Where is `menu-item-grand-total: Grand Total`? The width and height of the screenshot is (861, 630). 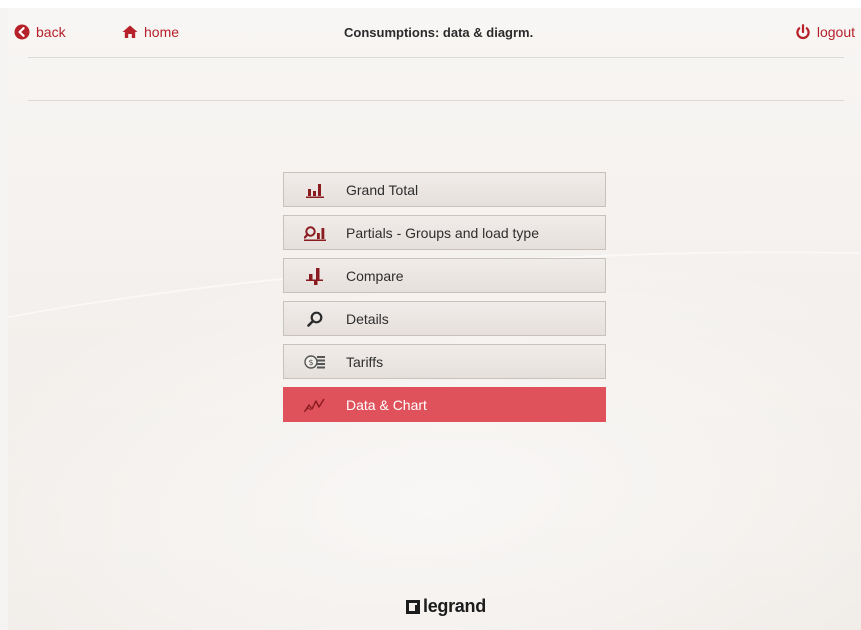 menu-item-grand-total: Grand Total is located at coordinates (444, 189).